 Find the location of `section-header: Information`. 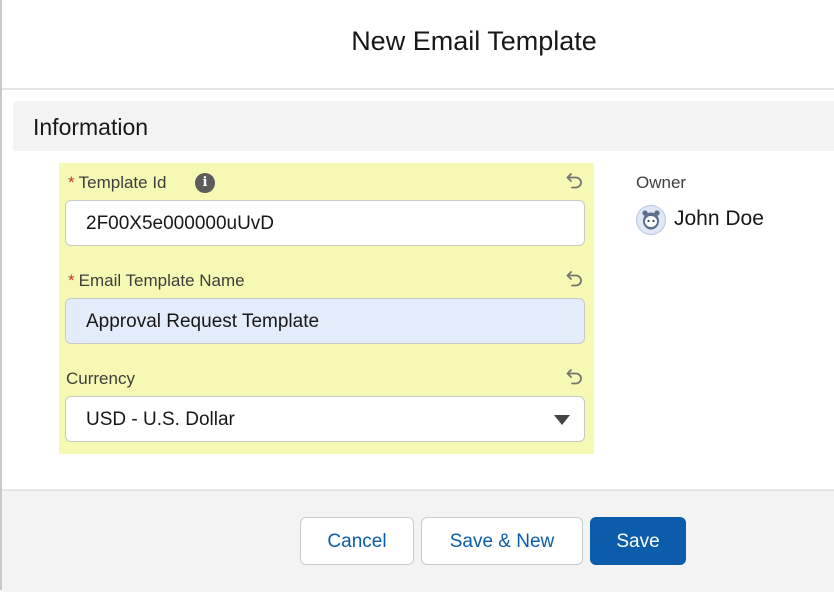

section-header: Information is located at coordinates (423, 126).